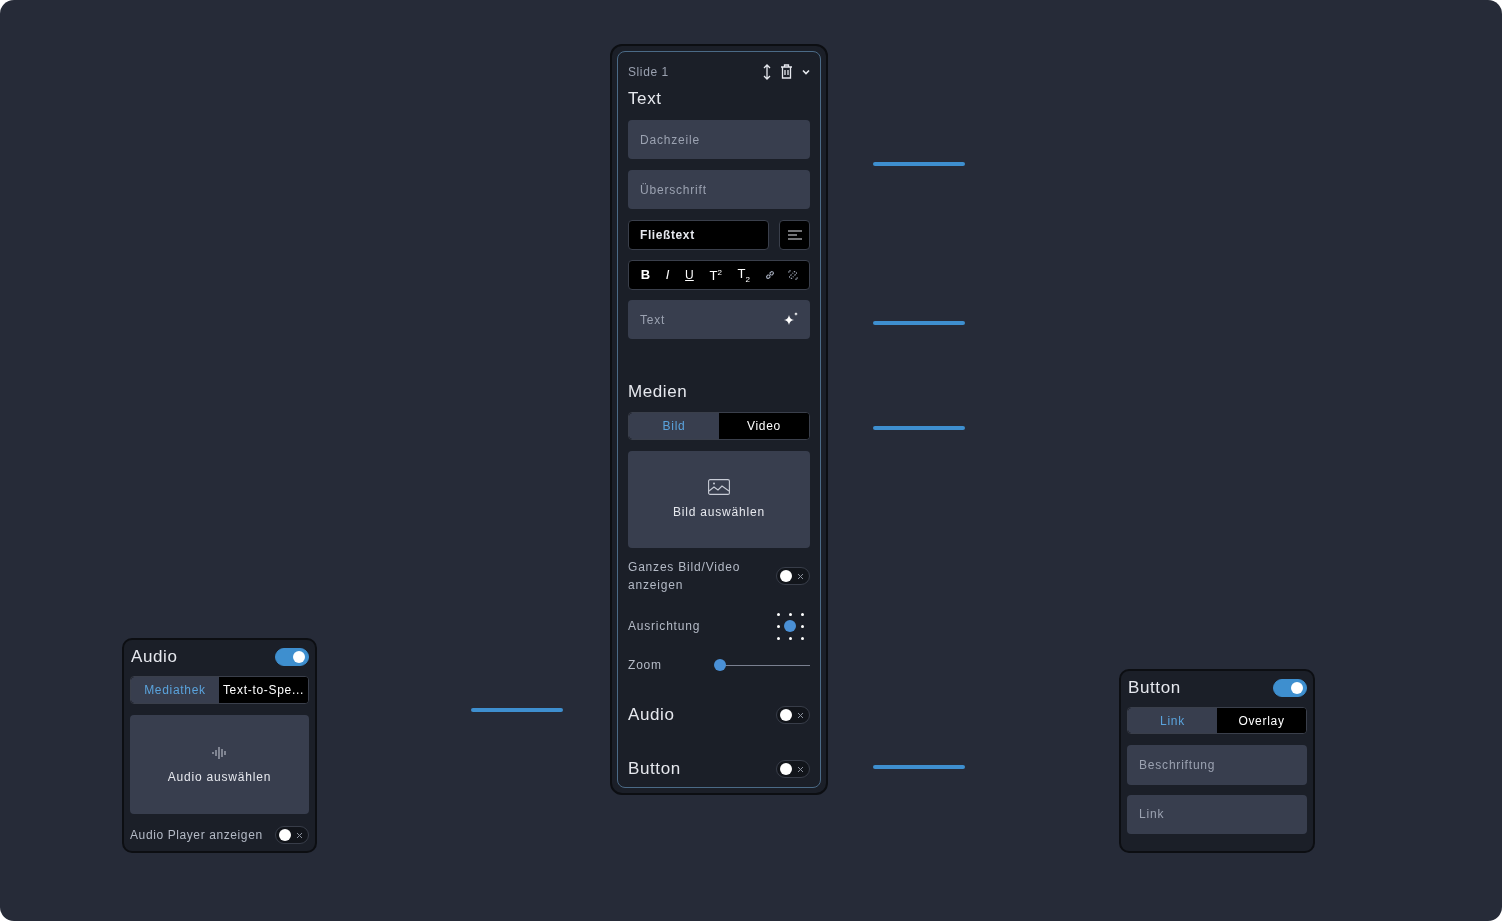  Describe the element at coordinates (1217, 814) in the screenshot. I see `input-field: Link` at that location.